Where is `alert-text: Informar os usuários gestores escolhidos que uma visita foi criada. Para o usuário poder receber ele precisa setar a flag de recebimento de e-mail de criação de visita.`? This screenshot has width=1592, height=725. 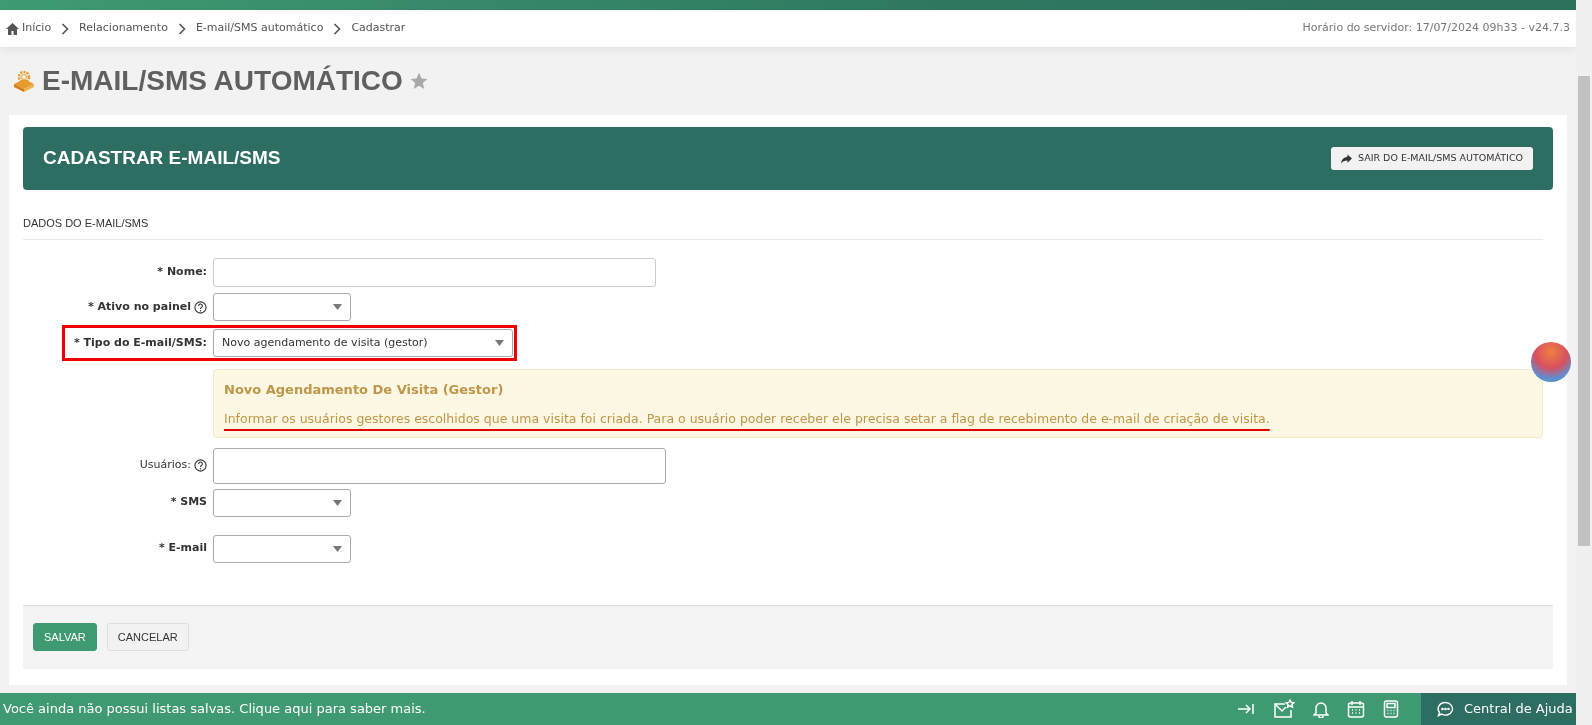 alert-text: Informar os usuários gestores escolhidos que uma visita foi criada. Para o usuário poder receber ele precisa setar a flag de recebimento de e-mail de criação de visita. is located at coordinates (747, 418).